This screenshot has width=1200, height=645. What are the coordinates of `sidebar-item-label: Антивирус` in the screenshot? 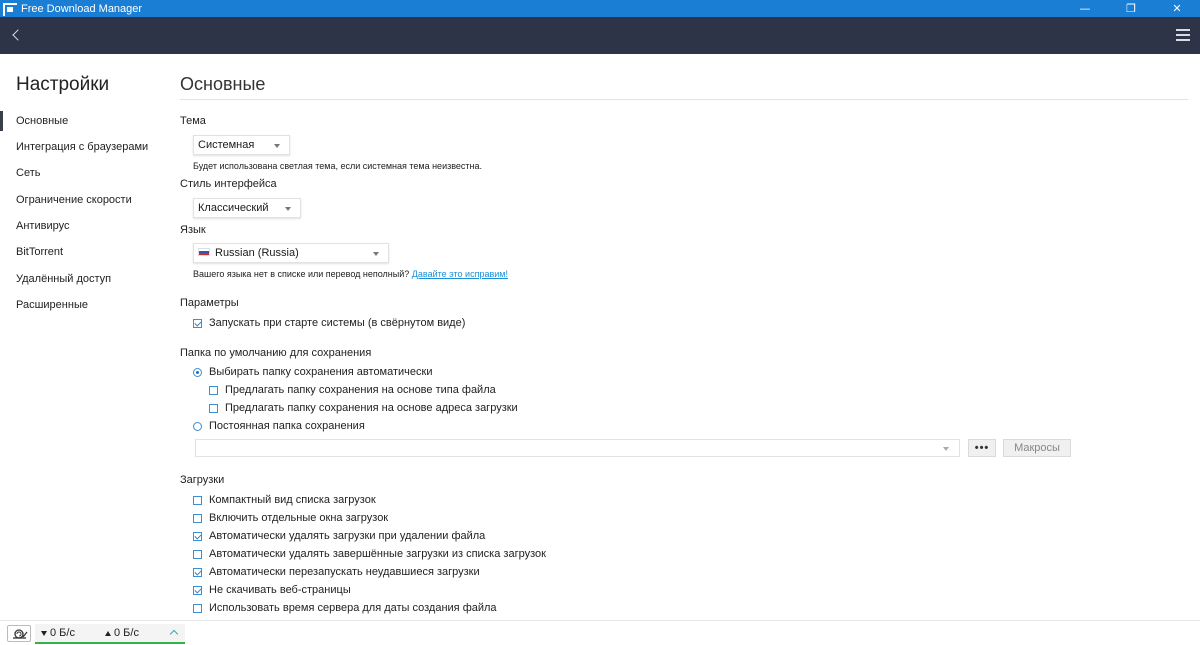 It's located at (43, 226).